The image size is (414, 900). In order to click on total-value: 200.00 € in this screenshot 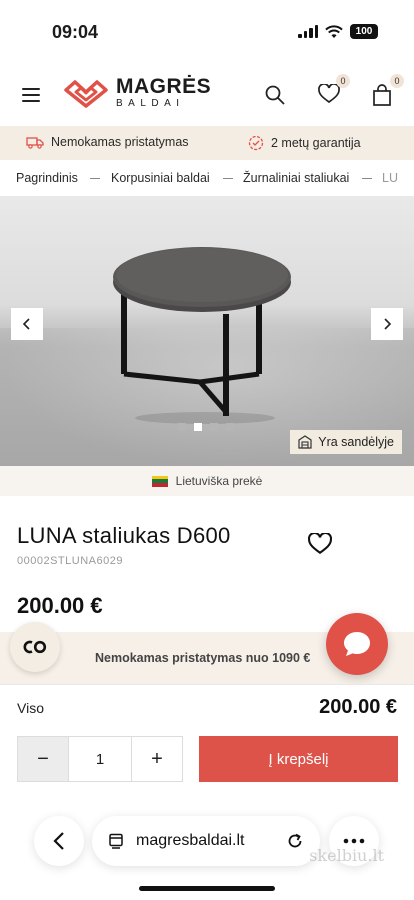, I will do `click(358, 707)`.